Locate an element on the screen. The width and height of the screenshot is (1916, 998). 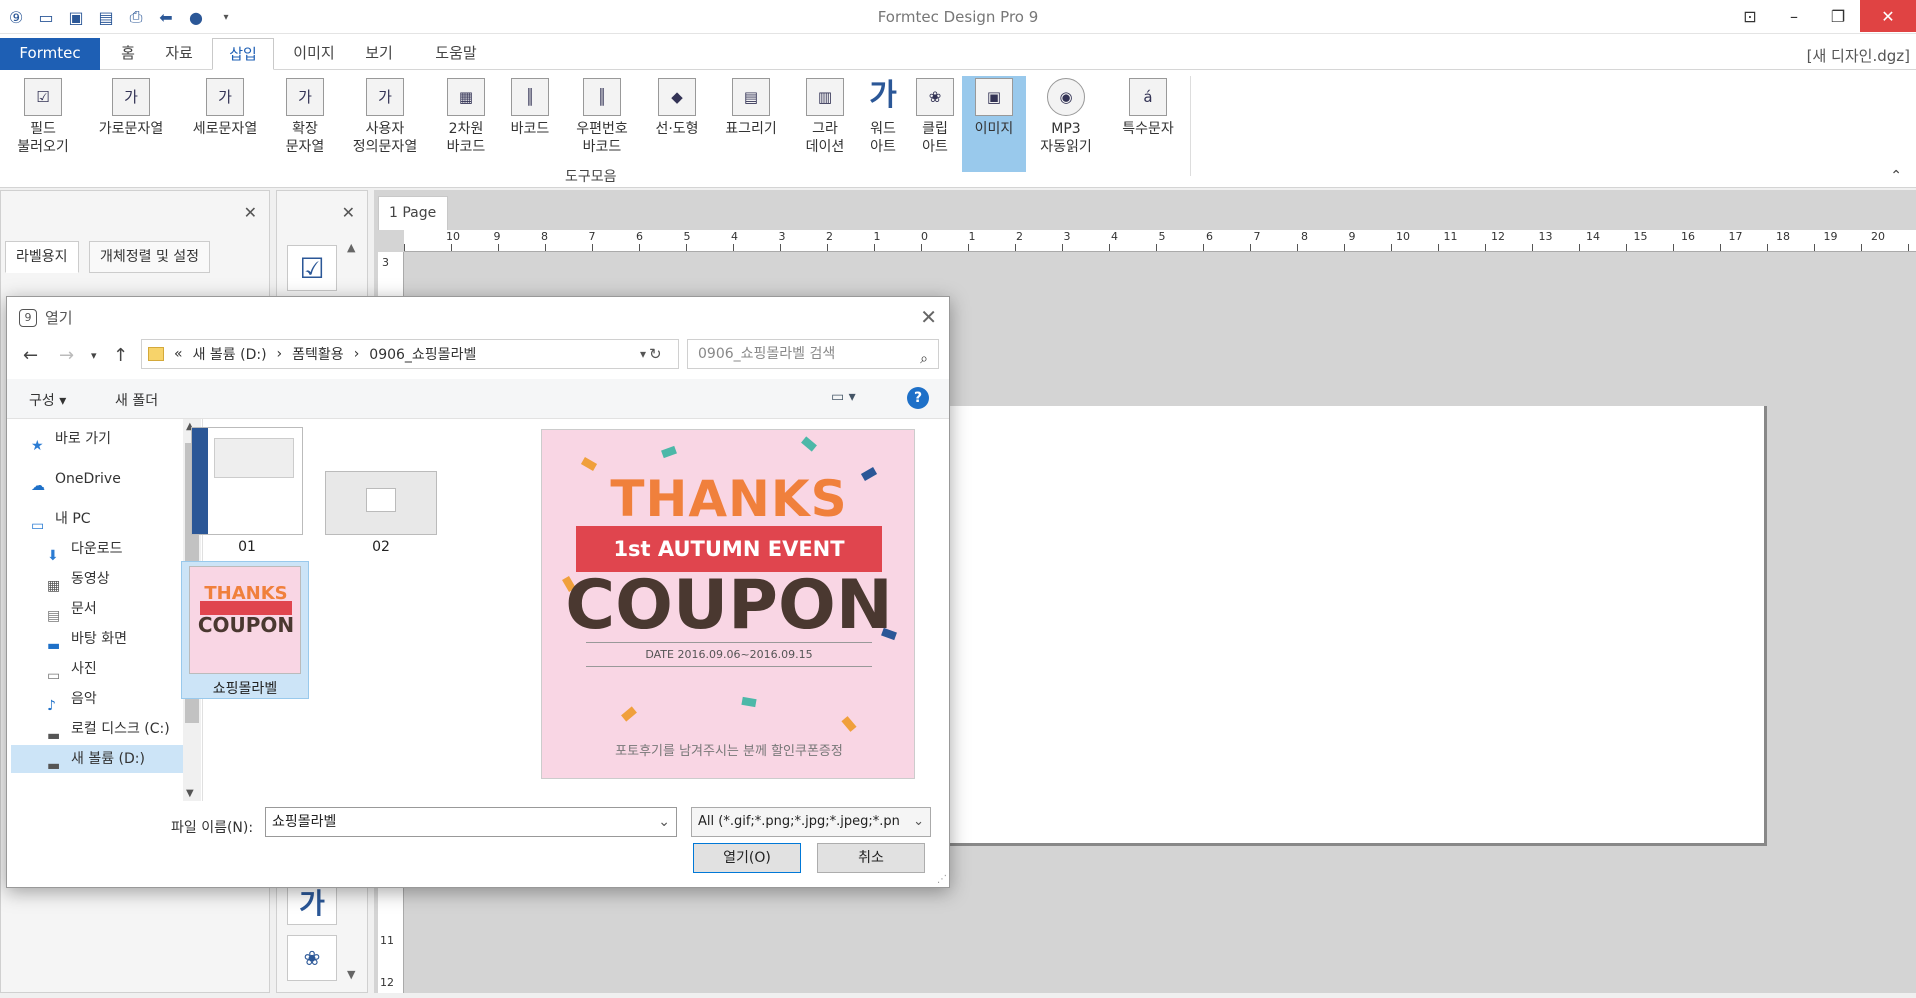
left-panel-close-icon: ✕ is located at coordinates (250, 212).